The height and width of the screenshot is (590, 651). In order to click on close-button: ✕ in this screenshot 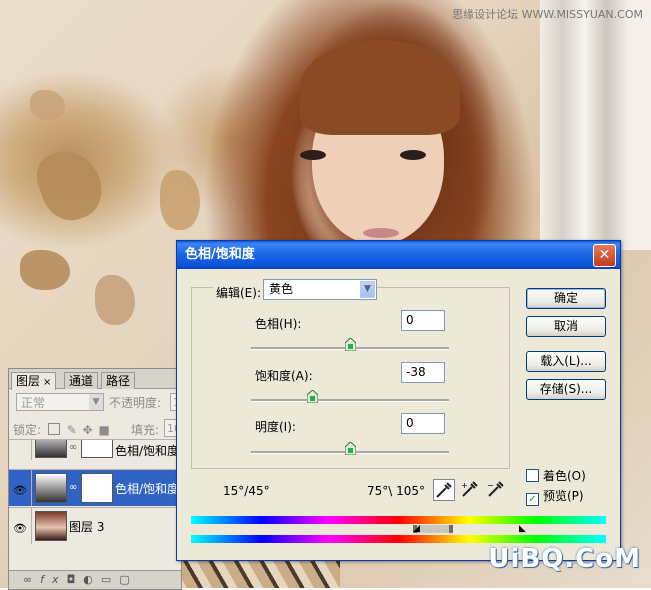, I will do `click(604, 255)`.